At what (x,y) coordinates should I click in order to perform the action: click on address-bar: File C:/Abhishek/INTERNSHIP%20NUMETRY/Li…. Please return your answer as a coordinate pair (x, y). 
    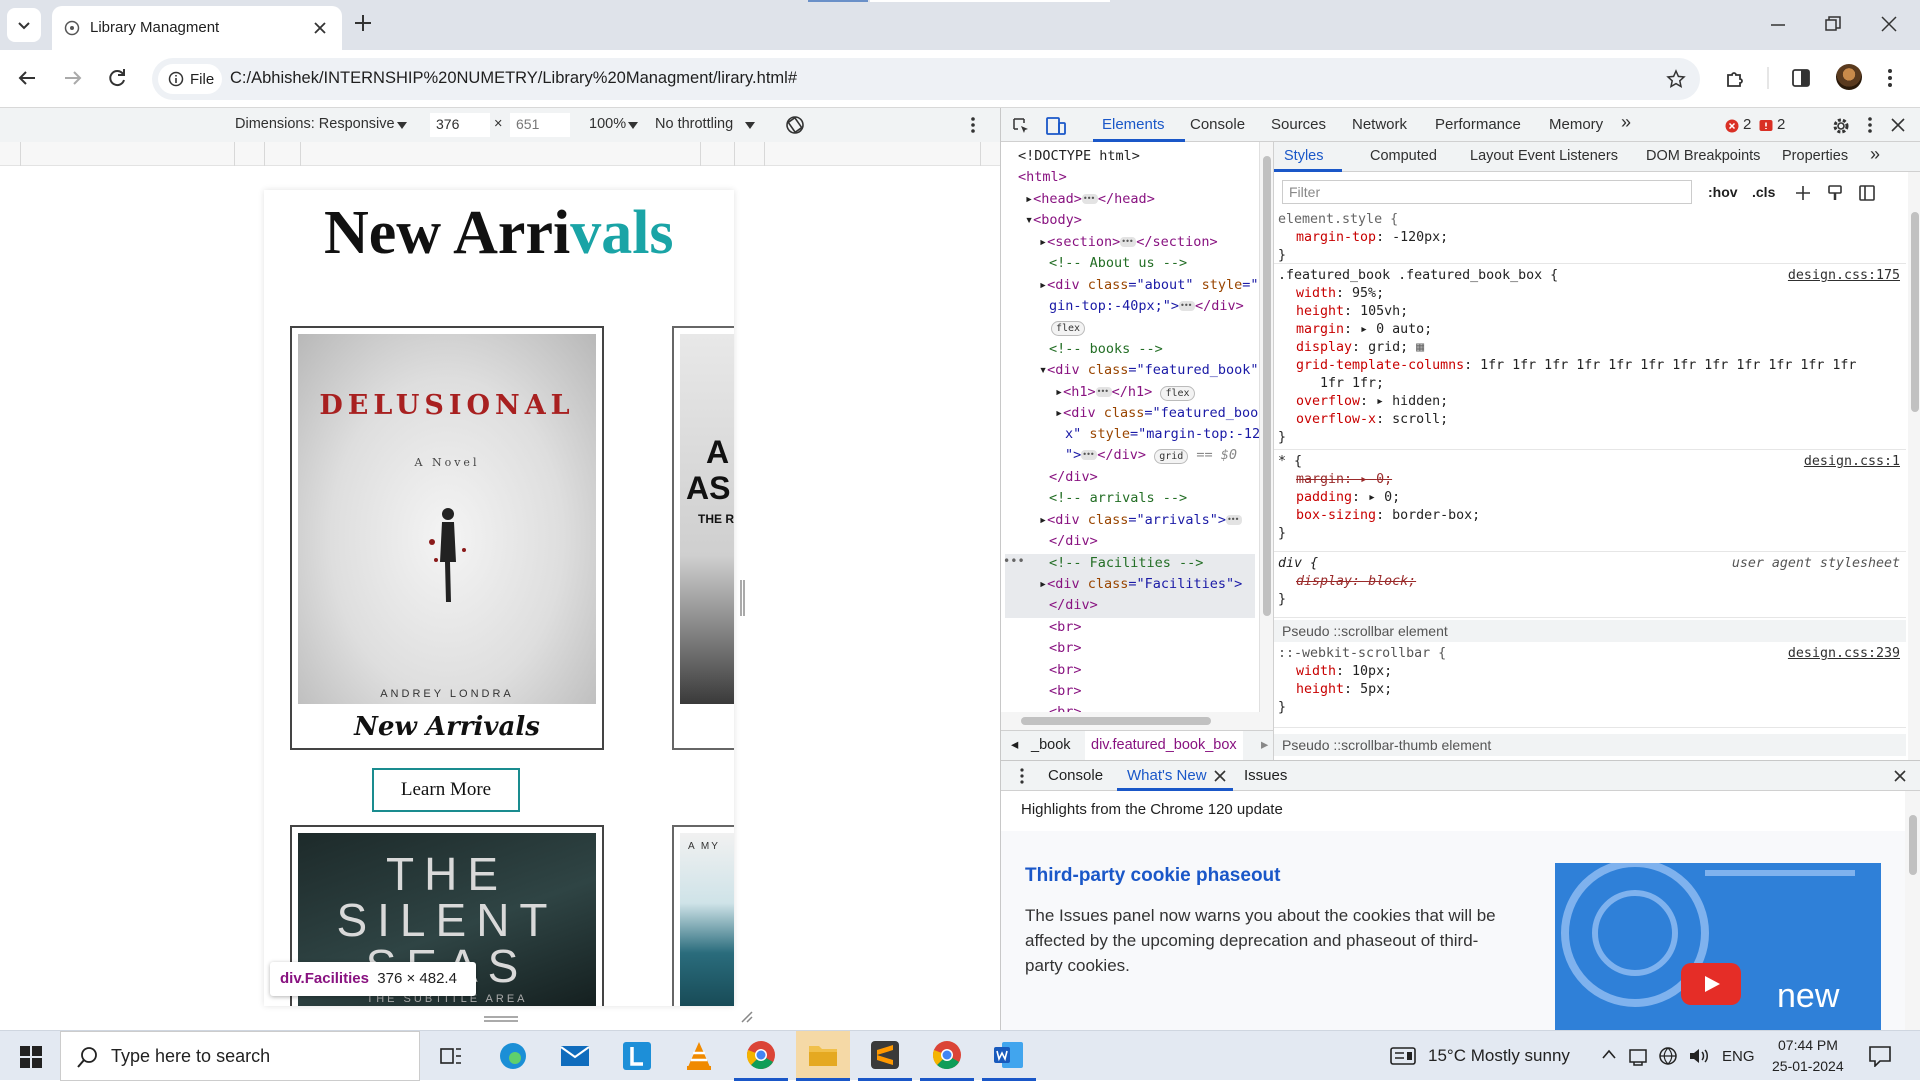
    Looking at the image, I should click on (926, 79).